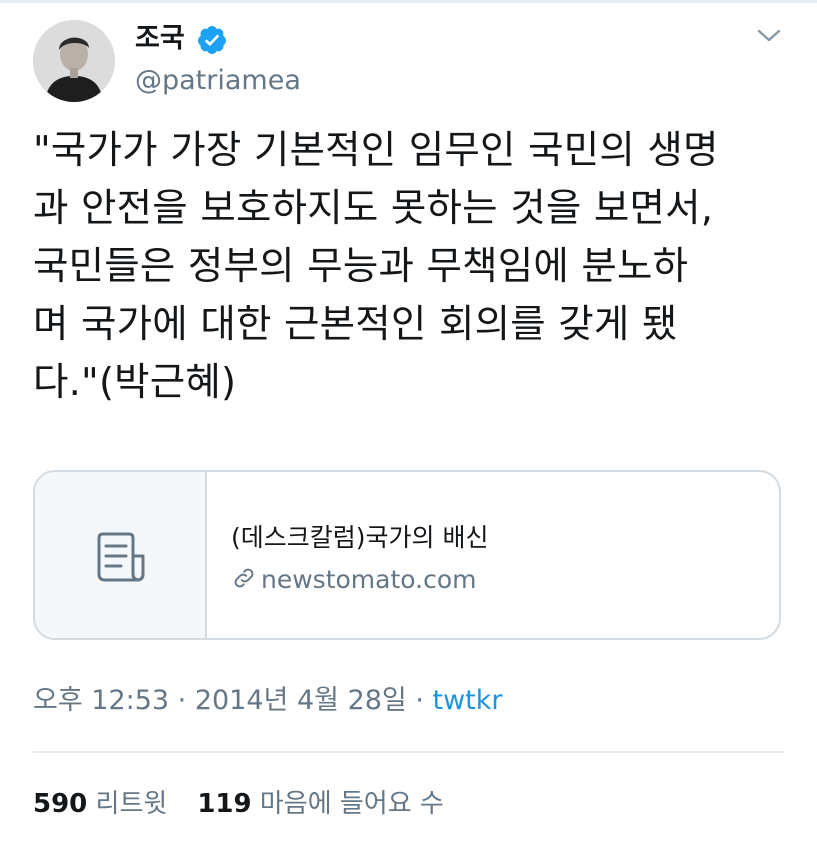  What do you see at coordinates (160, 39) in the screenshot?
I see `author-display-name: 조국` at bounding box center [160, 39].